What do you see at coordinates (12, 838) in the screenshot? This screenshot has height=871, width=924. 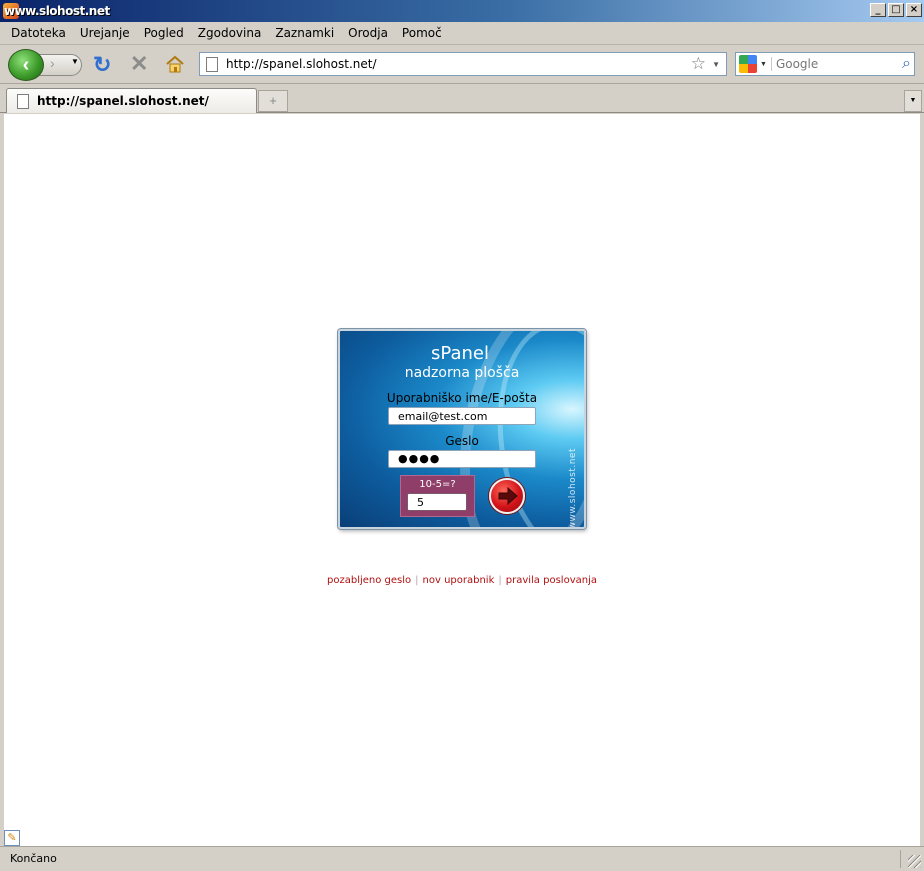 I see `edit-icon: ✎` at bounding box center [12, 838].